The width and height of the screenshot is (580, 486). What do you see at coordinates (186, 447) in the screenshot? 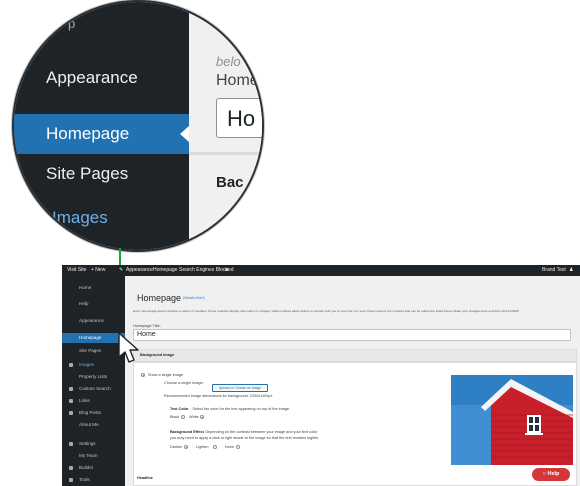
I see `darken-radio` at bounding box center [186, 447].